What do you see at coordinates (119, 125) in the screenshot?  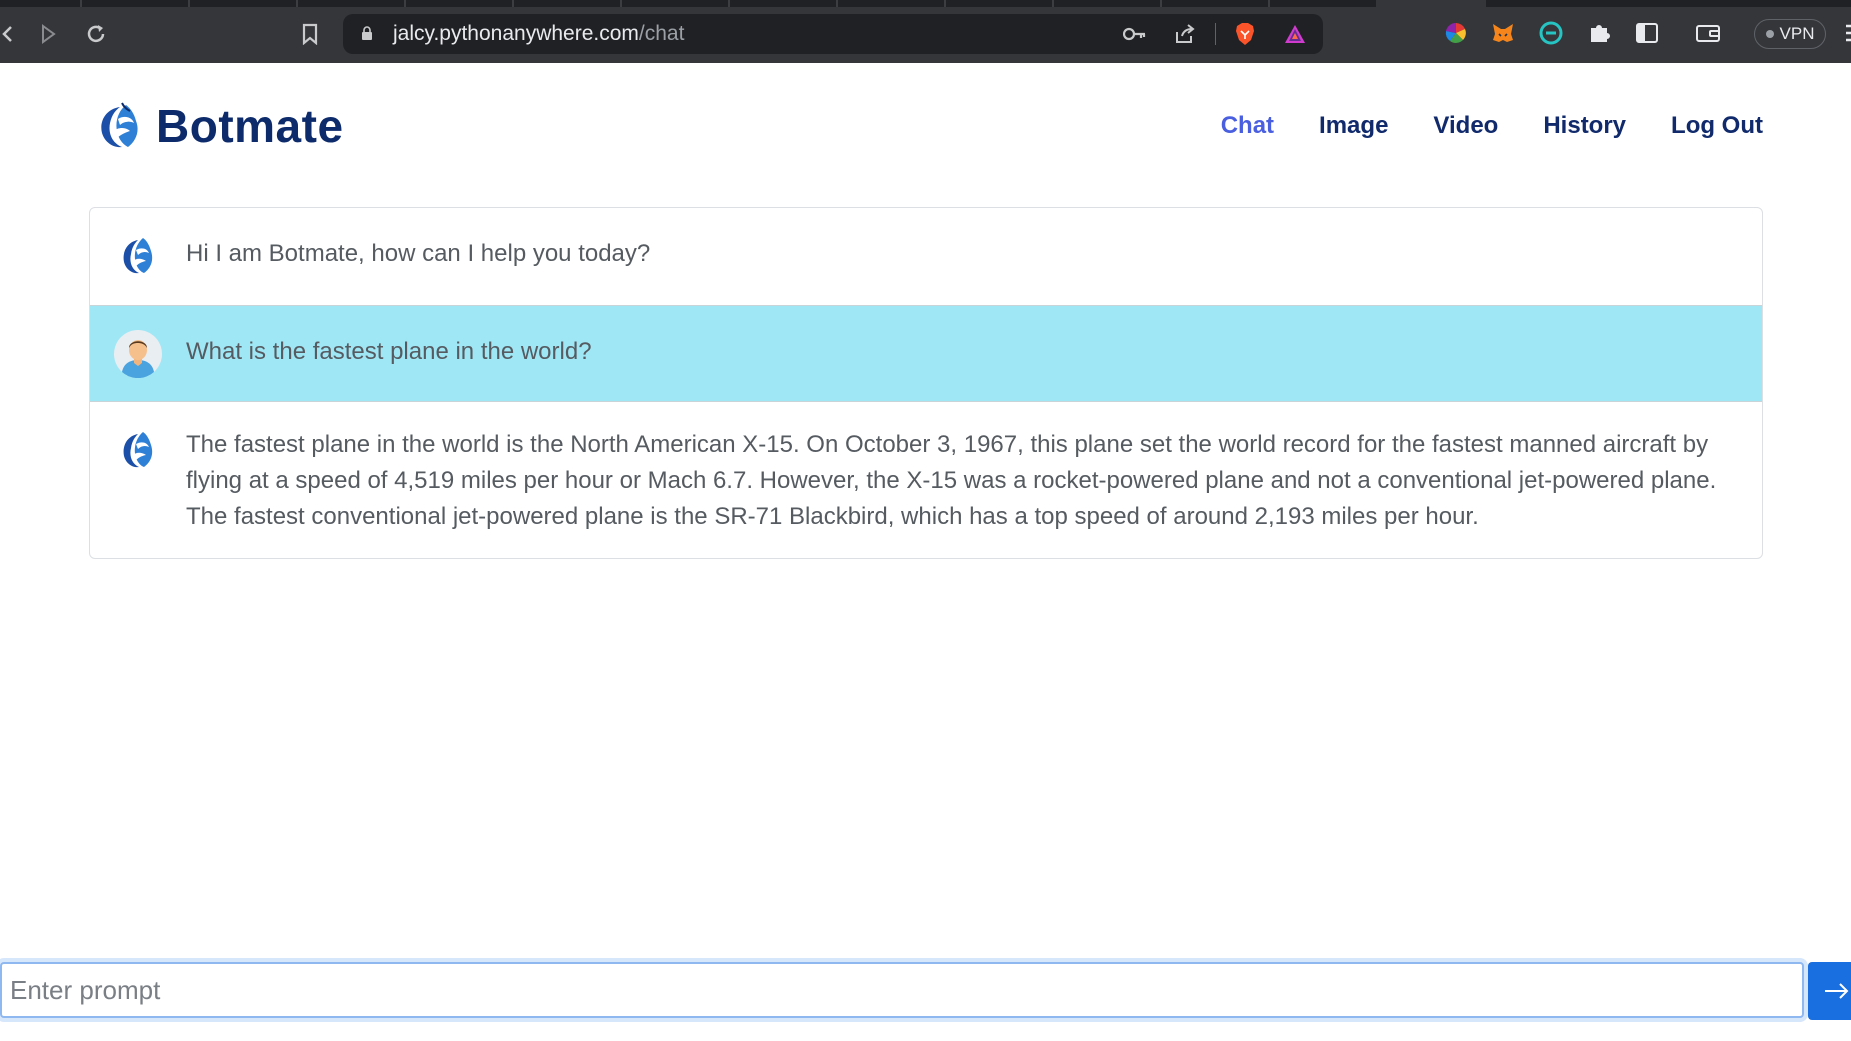 I see `botmate-logo-icon` at bounding box center [119, 125].